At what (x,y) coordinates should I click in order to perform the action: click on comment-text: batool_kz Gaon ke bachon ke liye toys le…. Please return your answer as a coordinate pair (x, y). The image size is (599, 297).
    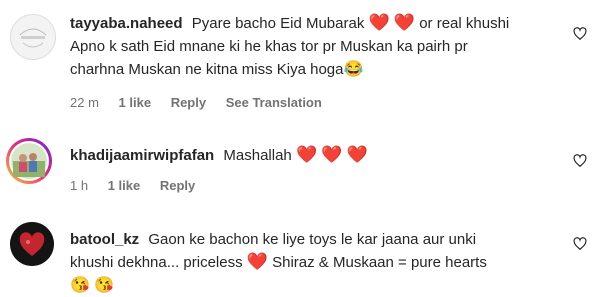
    Looking at the image, I should click on (278, 262).